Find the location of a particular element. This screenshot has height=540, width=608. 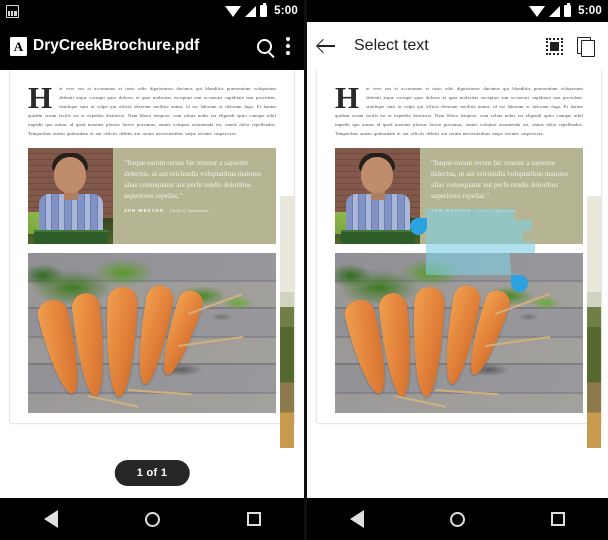

quote-attribution: JON WESTON Chief of Operations is located at coordinates (195, 210).